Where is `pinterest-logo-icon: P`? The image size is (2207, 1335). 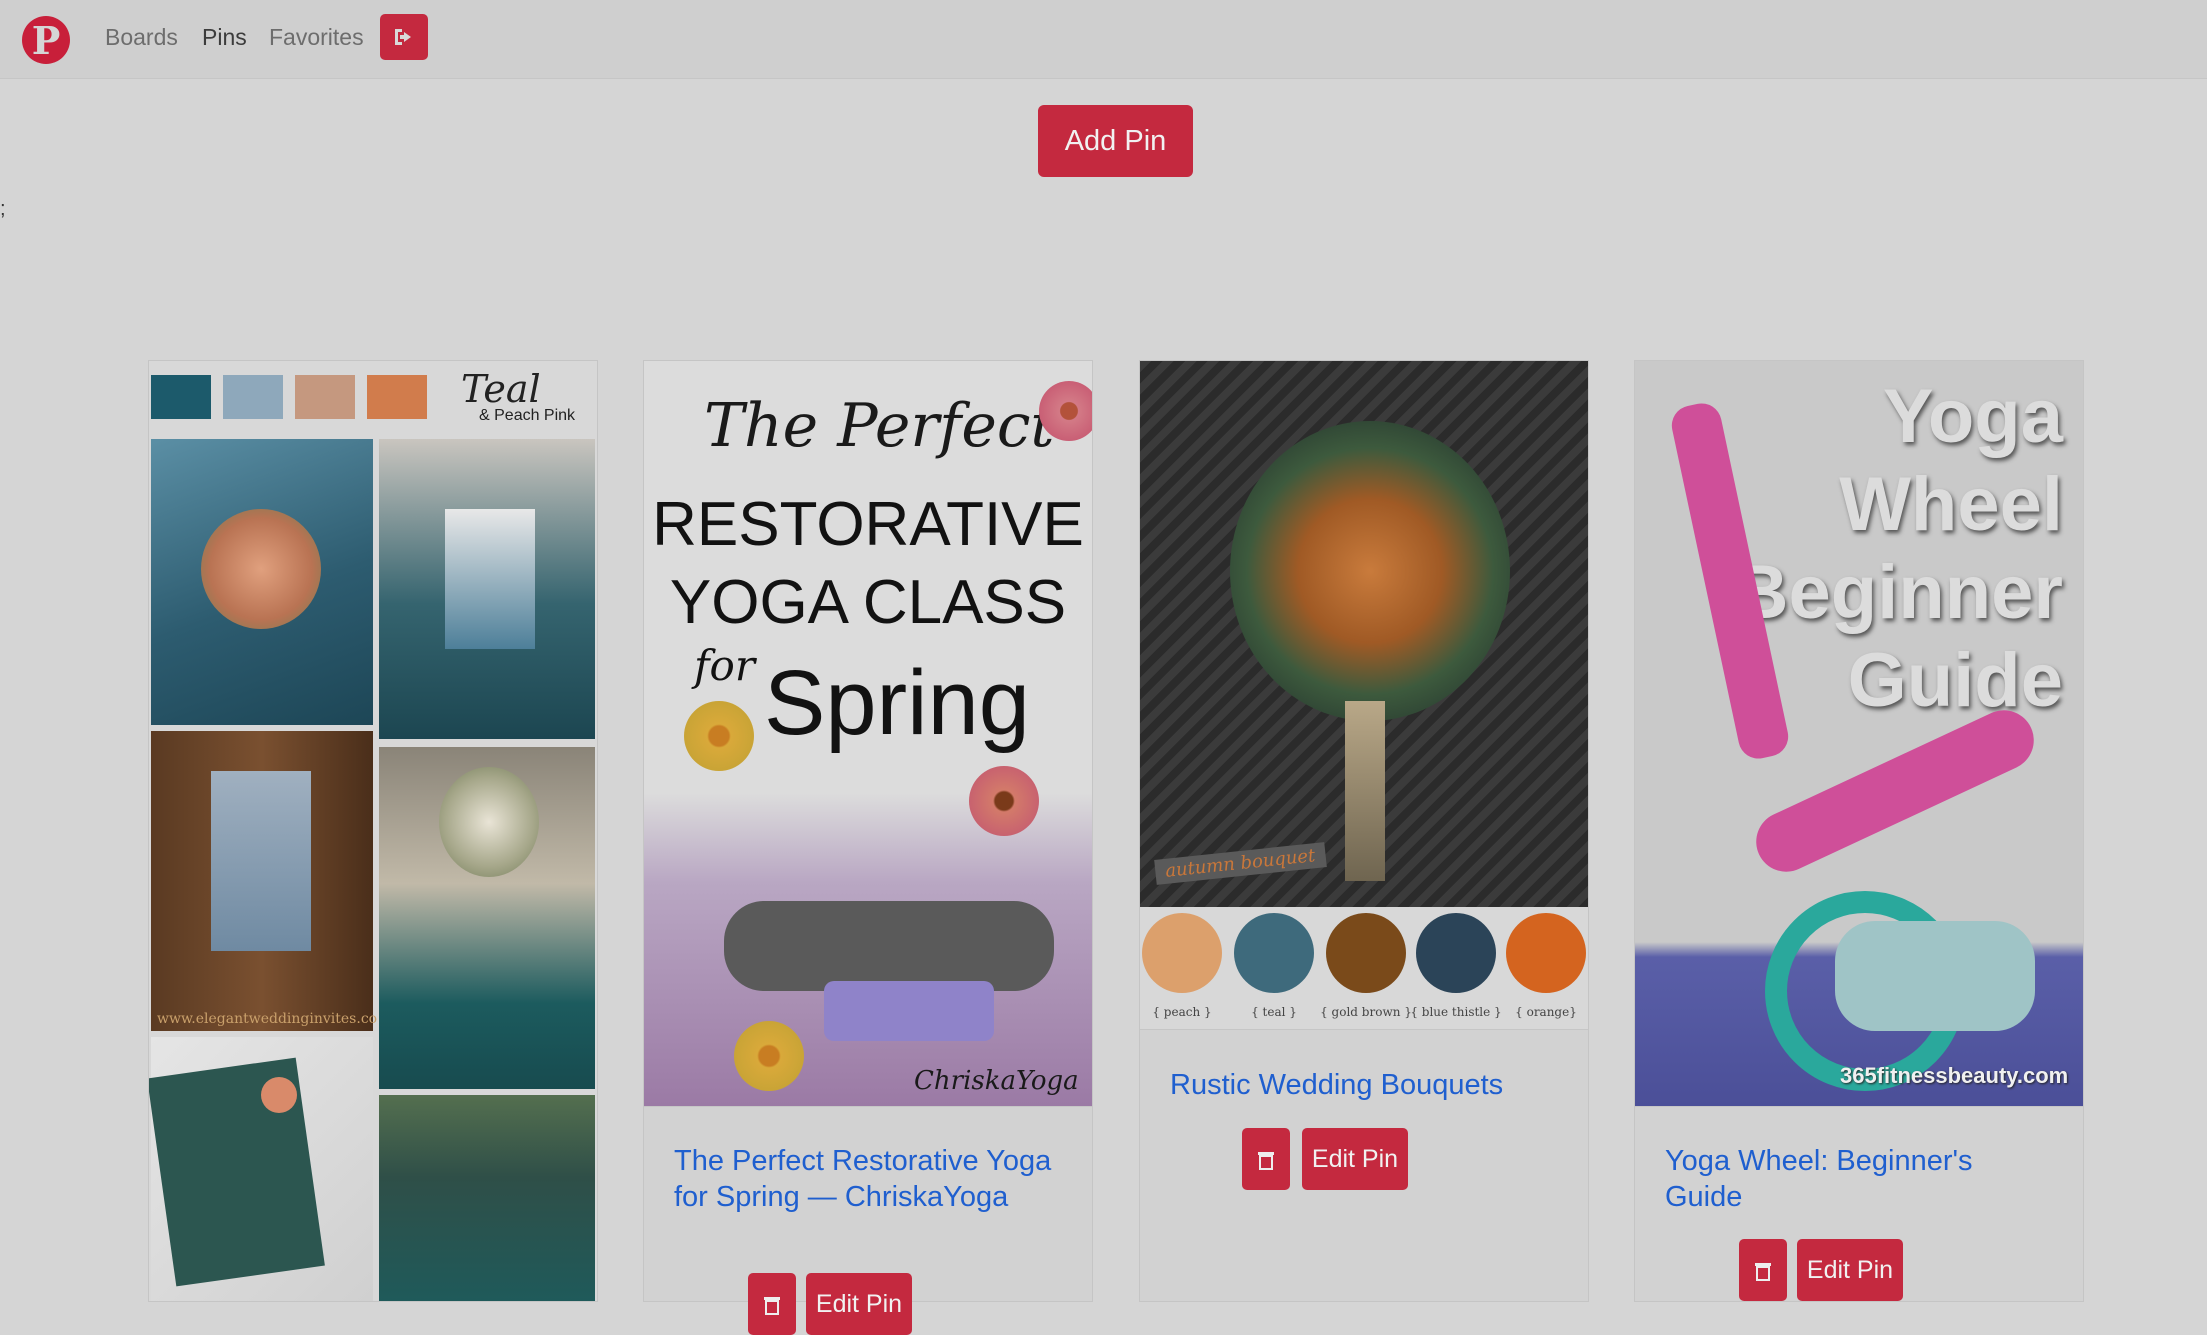 pinterest-logo-icon: P is located at coordinates (46, 40).